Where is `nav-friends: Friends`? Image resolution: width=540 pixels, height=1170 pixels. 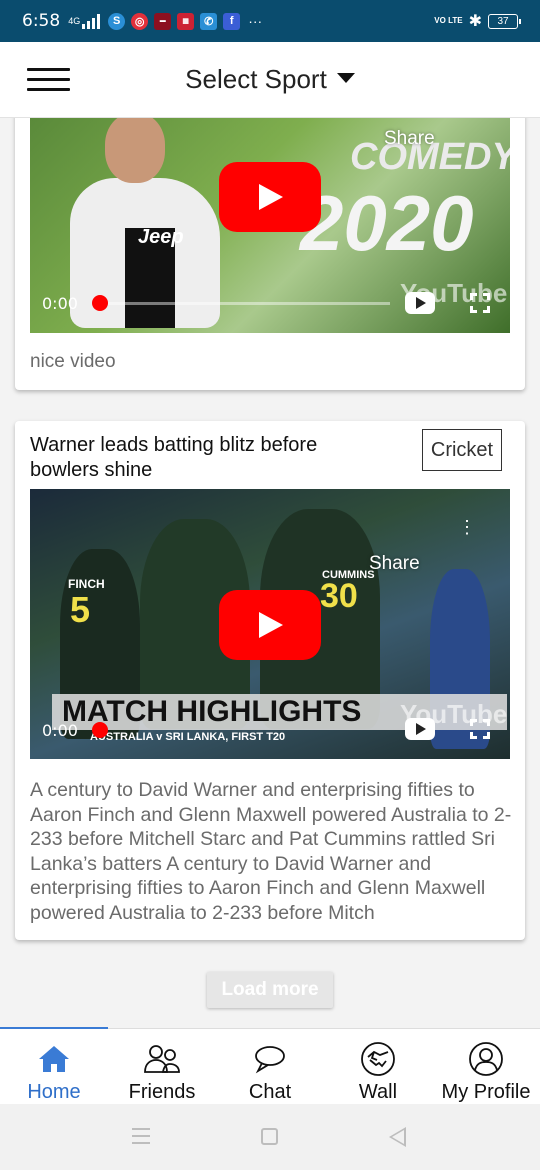 nav-friends: Friends is located at coordinates (162, 1067).